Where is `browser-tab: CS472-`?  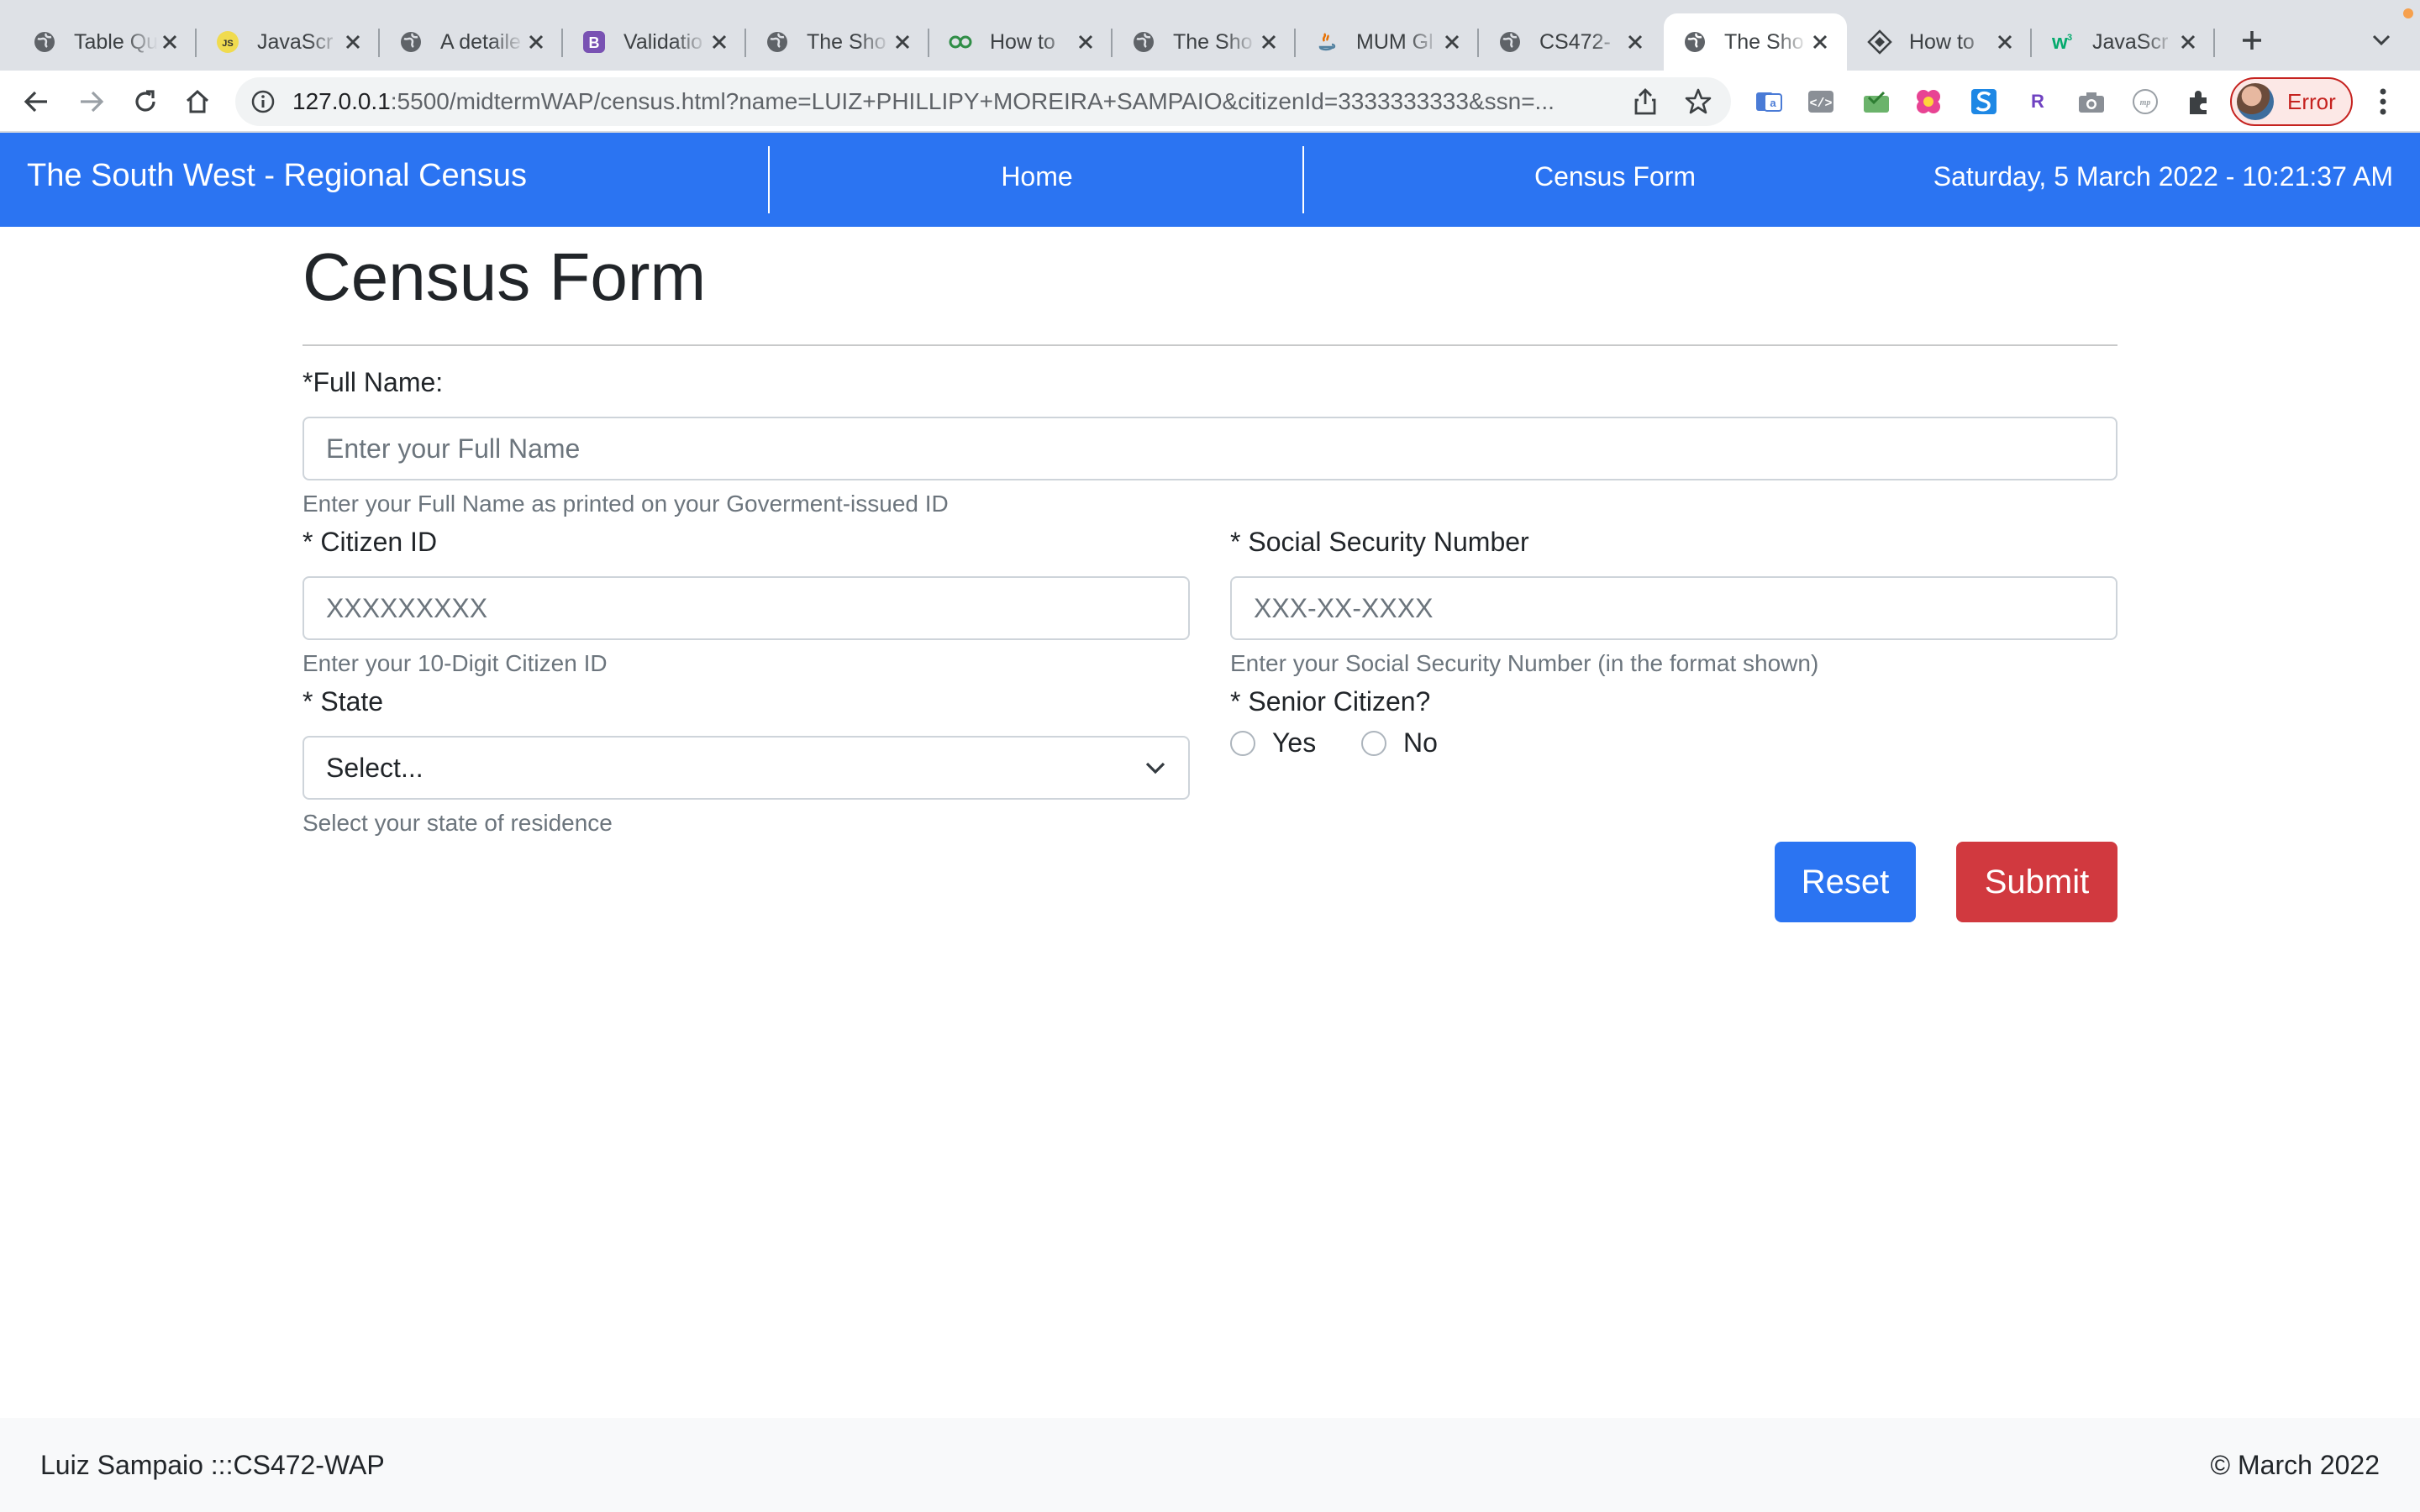 browser-tab: CS472- is located at coordinates (1570, 42).